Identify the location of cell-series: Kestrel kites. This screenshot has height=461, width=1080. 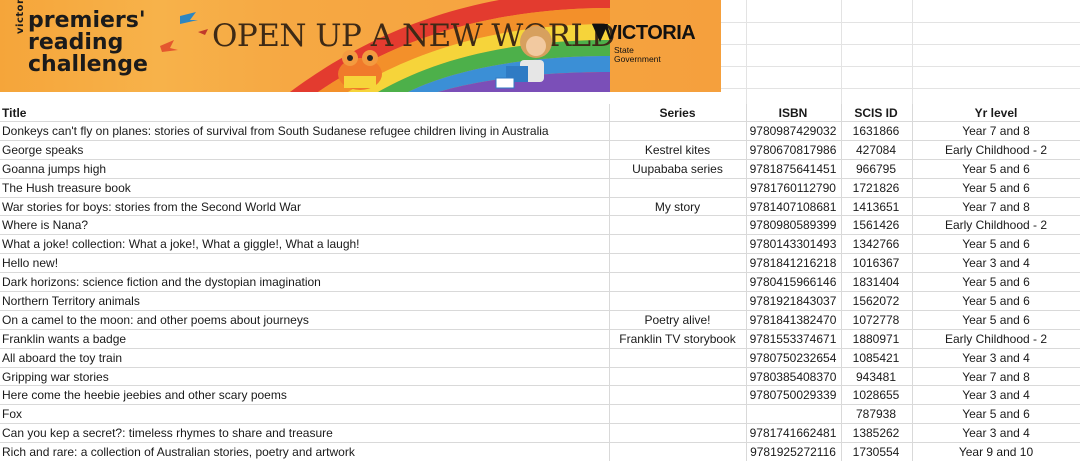
(677, 150).